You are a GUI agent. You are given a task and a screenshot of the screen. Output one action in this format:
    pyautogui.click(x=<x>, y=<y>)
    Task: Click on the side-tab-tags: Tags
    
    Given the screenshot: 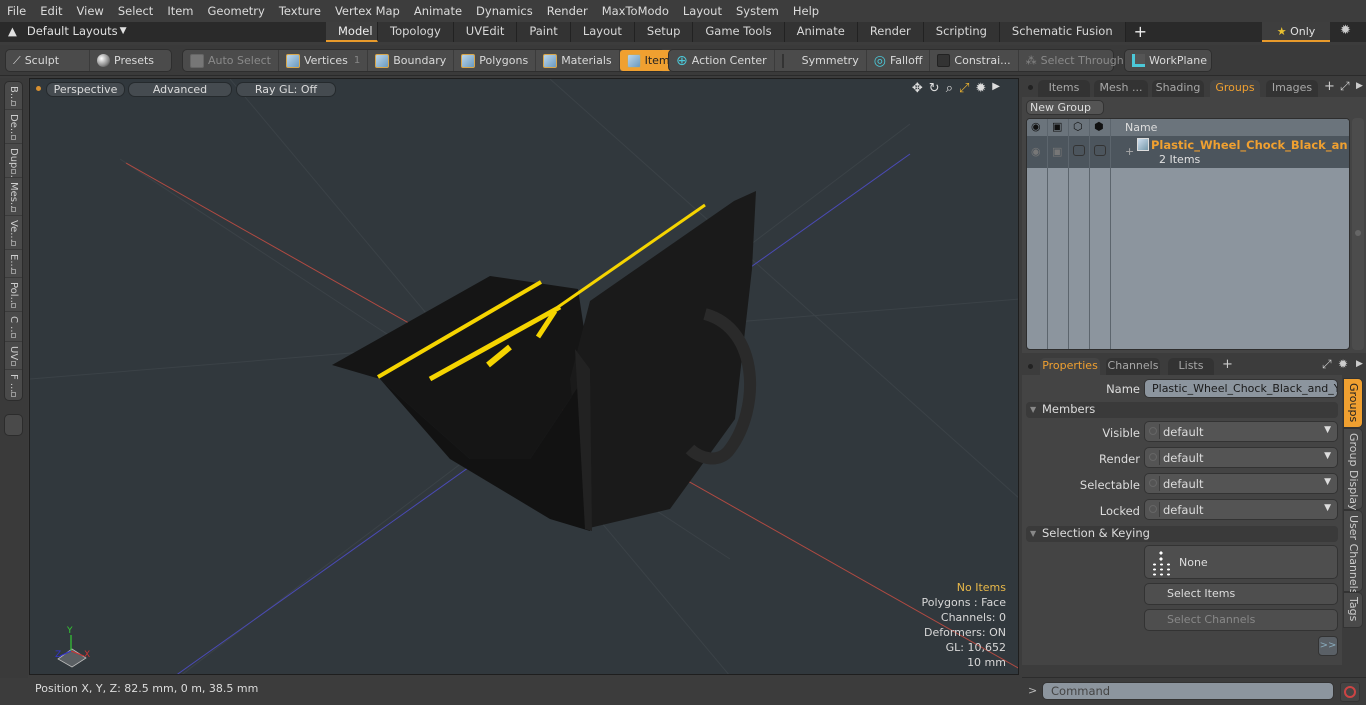 What is the action you would take?
    pyautogui.click(x=1353, y=610)
    